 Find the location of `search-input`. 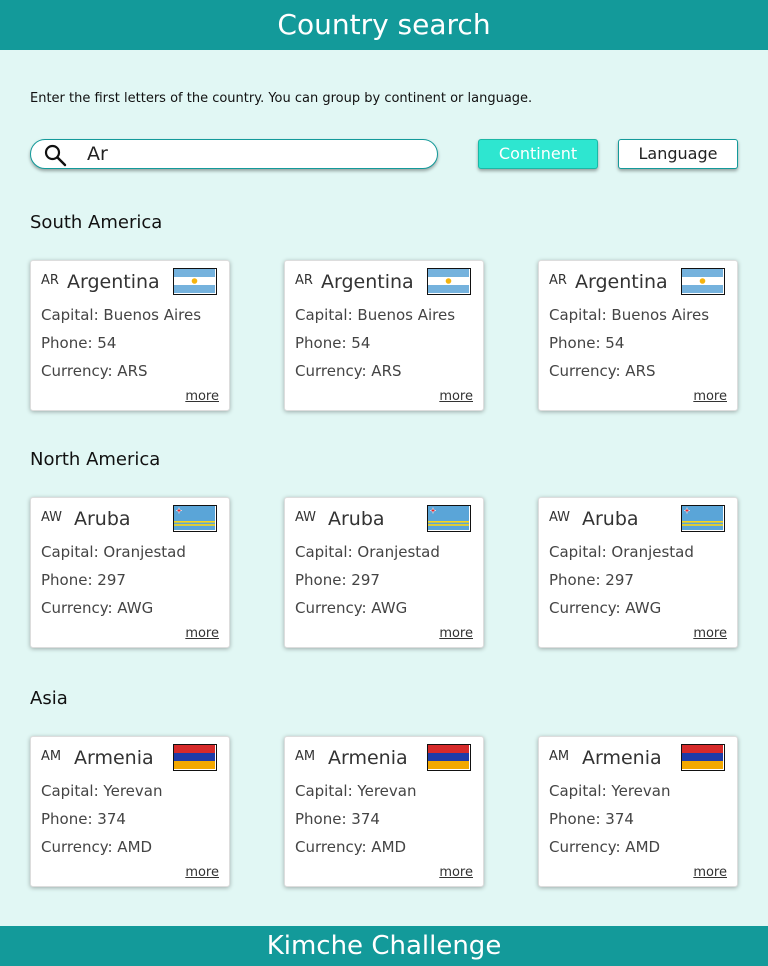

search-input is located at coordinates (252, 154).